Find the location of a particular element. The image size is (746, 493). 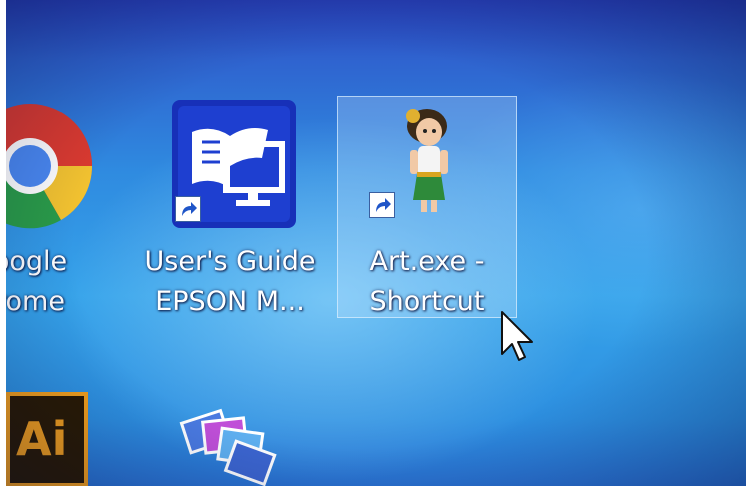

chrome-label: oogle rome is located at coordinates (60, 282).